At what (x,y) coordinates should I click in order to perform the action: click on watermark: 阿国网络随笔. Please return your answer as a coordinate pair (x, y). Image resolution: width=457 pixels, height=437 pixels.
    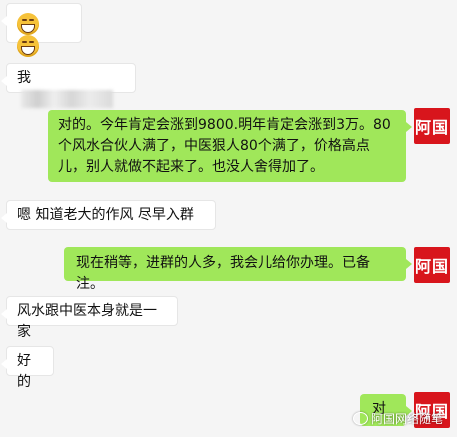
    Looking at the image, I should click on (397, 418).